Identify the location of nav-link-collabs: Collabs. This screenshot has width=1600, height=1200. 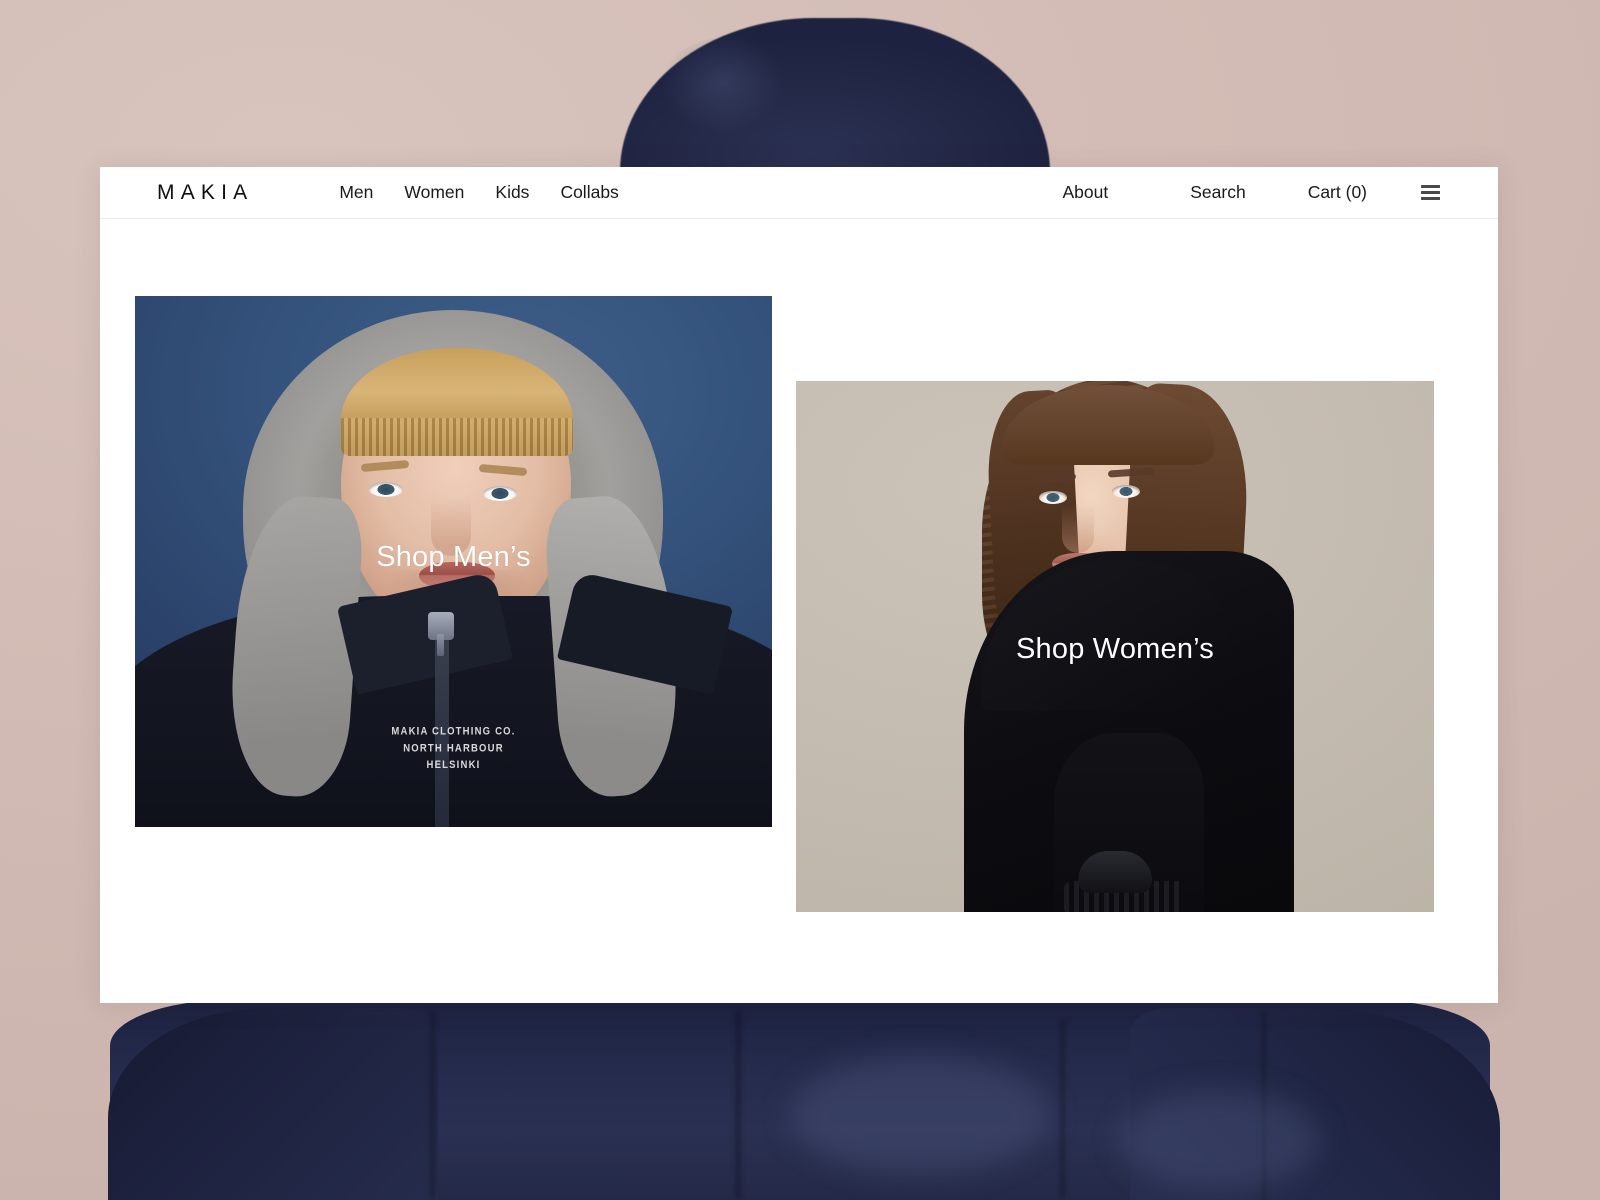
(589, 192).